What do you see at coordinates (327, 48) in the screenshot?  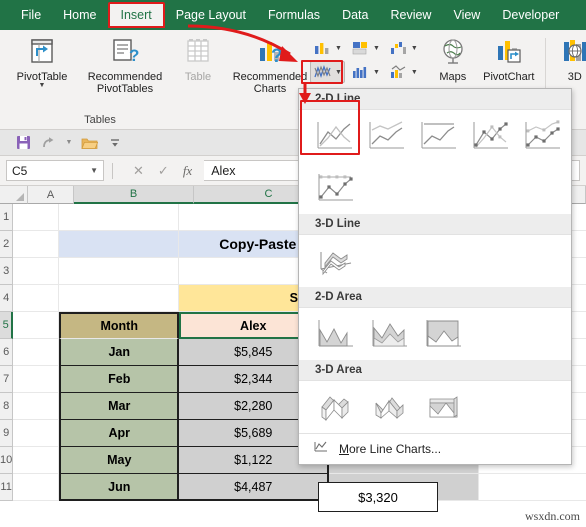 I see `column-chart-button: ▼` at bounding box center [327, 48].